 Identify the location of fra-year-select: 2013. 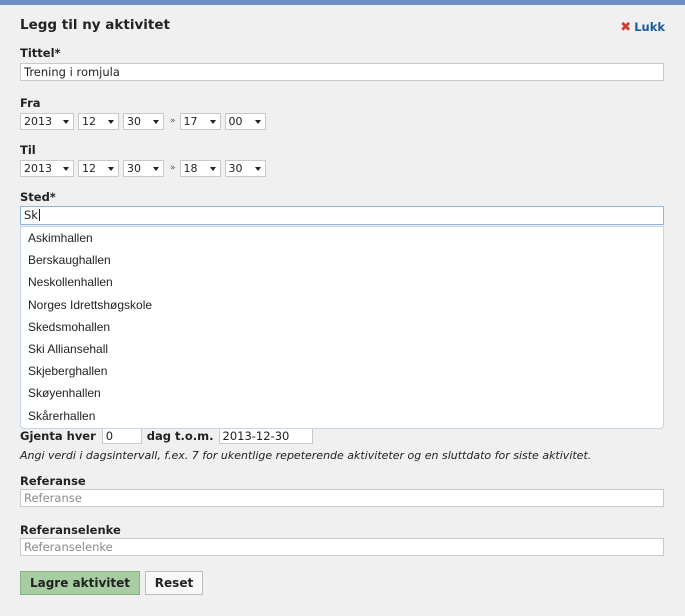
(47, 121).